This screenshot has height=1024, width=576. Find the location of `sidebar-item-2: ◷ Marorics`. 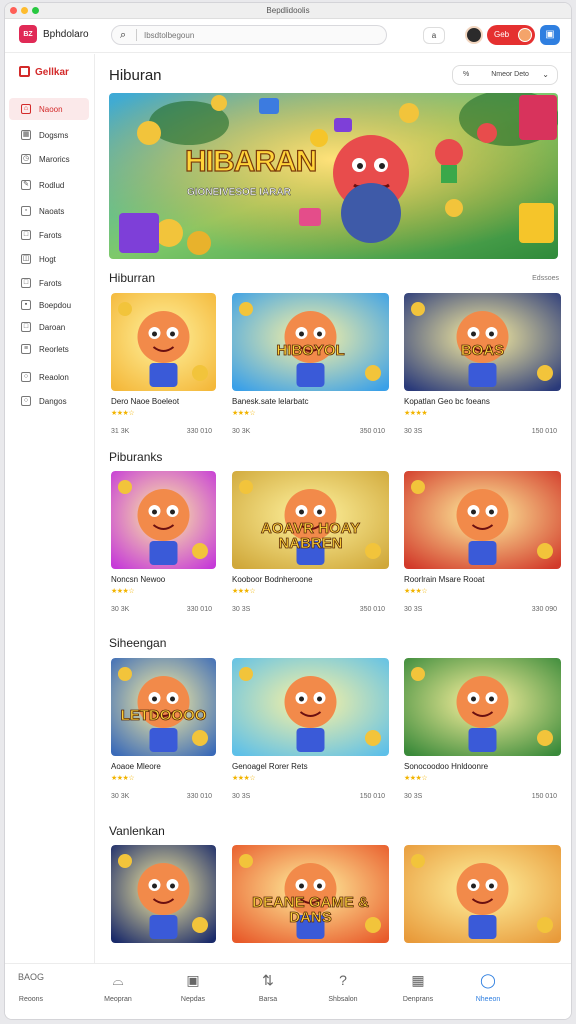

sidebar-item-2: ◷ Marorics is located at coordinates (49, 159).